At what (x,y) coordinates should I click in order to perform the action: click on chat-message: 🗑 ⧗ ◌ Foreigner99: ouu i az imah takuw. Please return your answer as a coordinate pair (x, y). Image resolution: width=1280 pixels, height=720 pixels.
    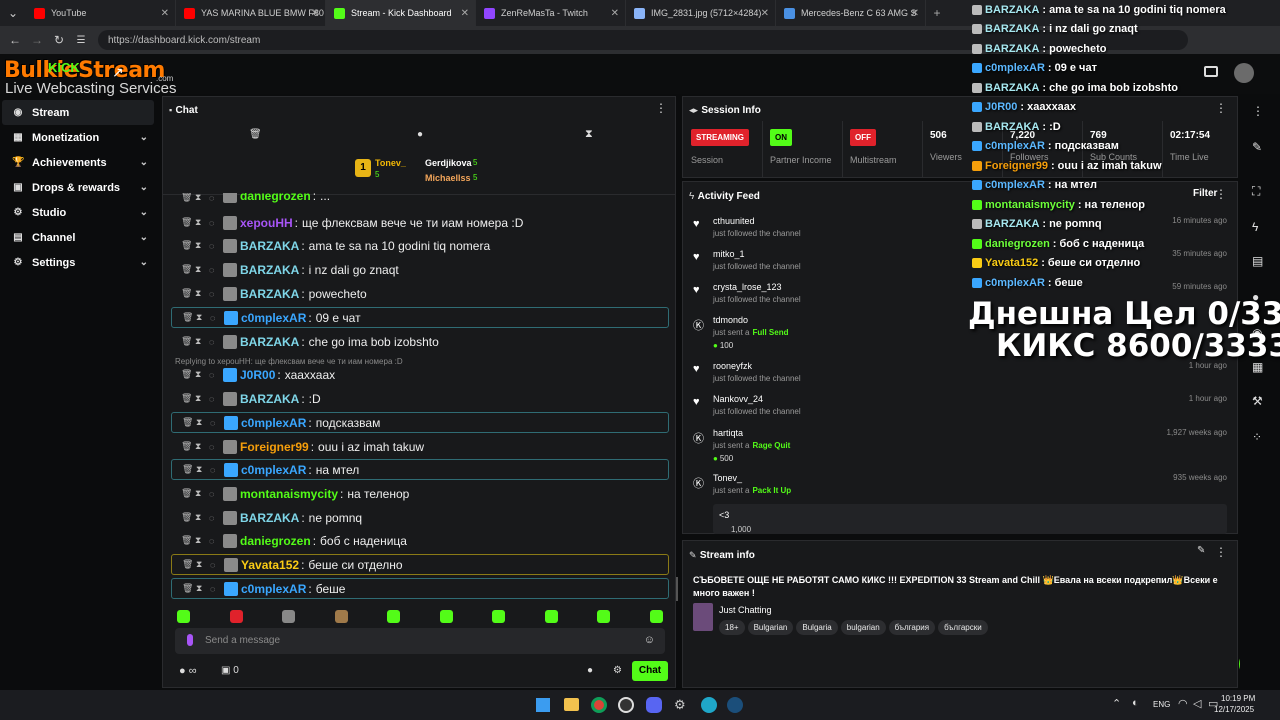
    Looking at the image, I should click on (420, 446).